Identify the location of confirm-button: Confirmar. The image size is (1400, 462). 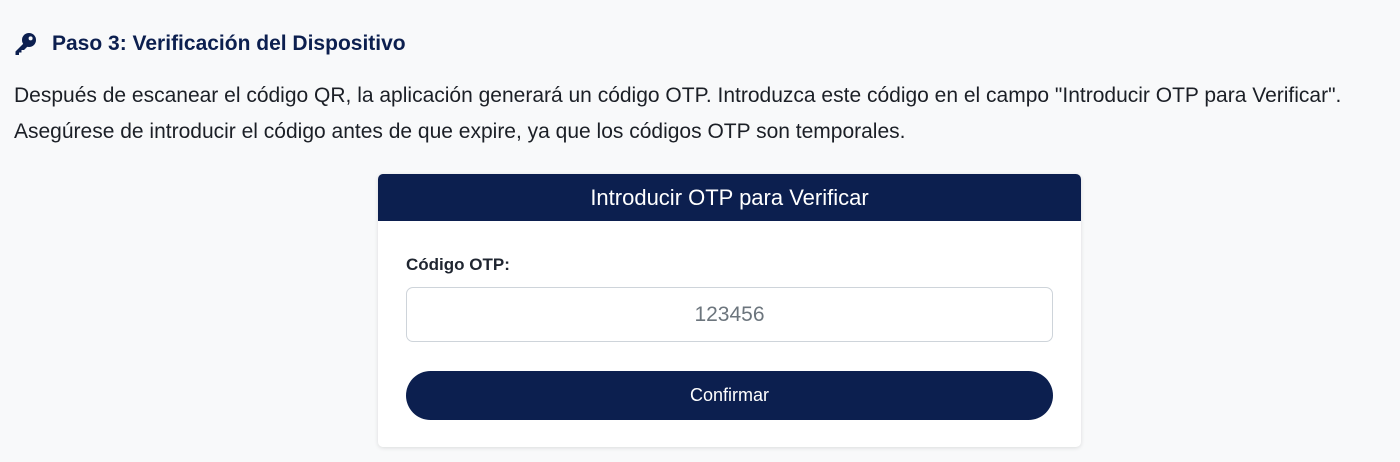
(729, 395).